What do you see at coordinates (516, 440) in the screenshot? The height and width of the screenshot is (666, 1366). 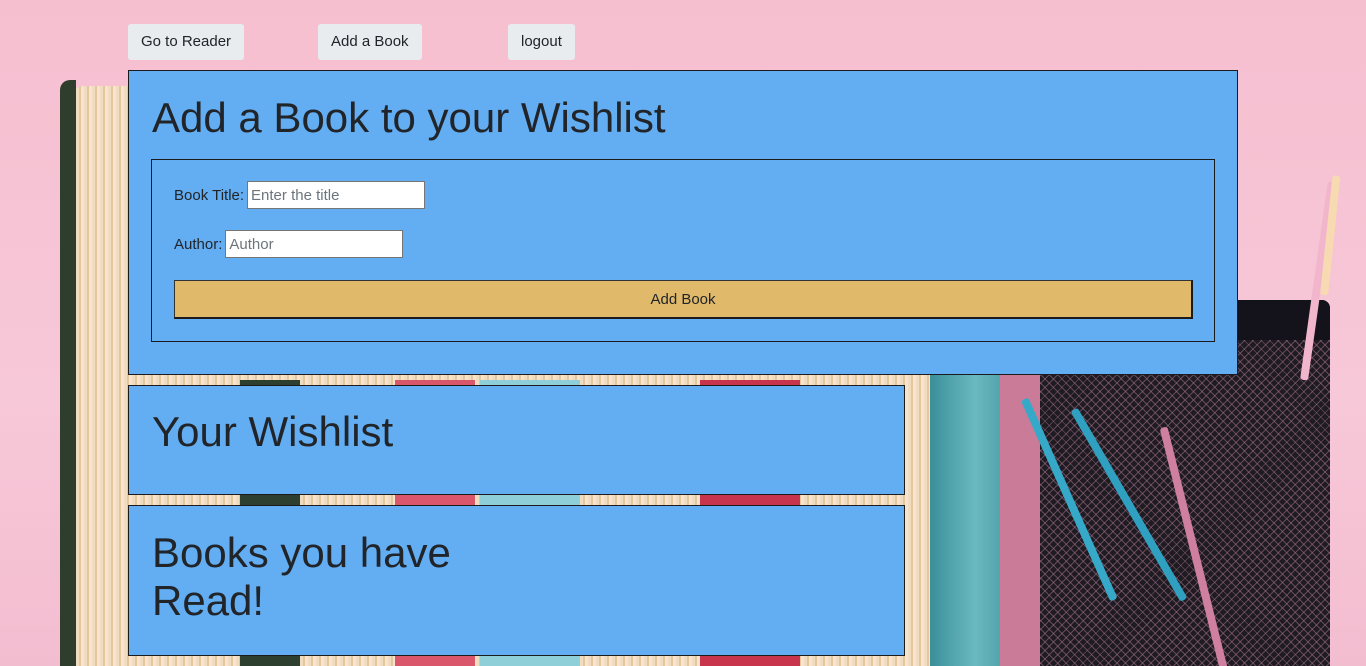 I see `wishlist-panel: Your Wishlist` at bounding box center [516, 440].